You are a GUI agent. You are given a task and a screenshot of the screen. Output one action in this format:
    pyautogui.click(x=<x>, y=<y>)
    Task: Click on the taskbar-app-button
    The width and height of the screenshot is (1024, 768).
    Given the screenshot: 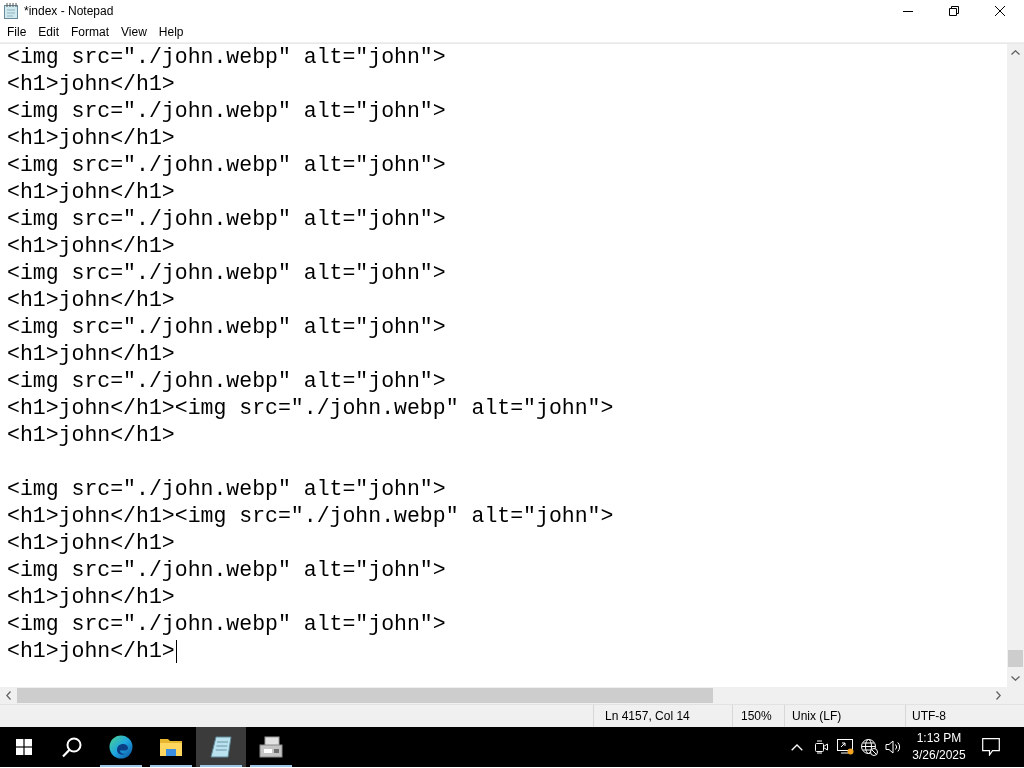 What is the action you would take?
    pyautogui.click(x=221, y=747)
    